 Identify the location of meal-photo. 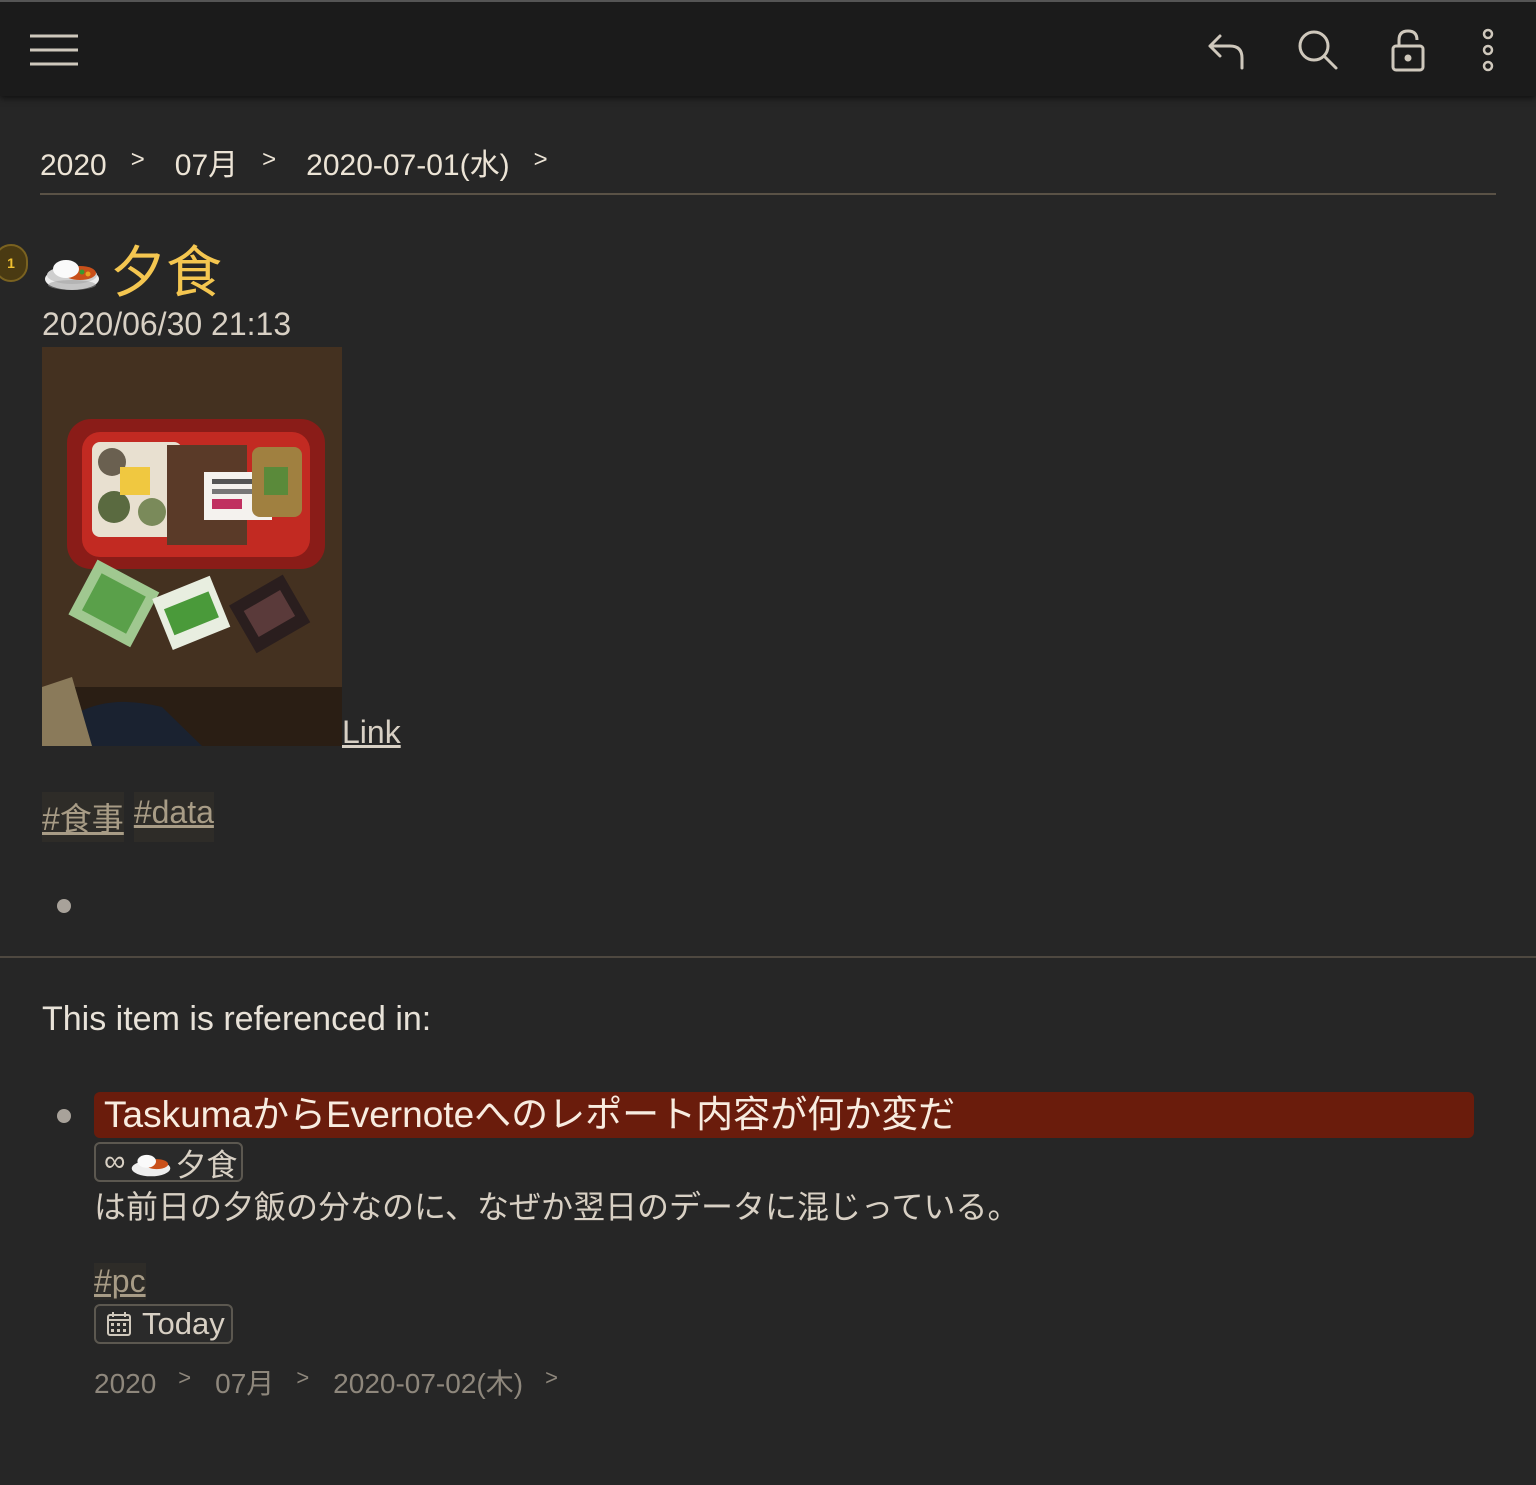
(192, 546).